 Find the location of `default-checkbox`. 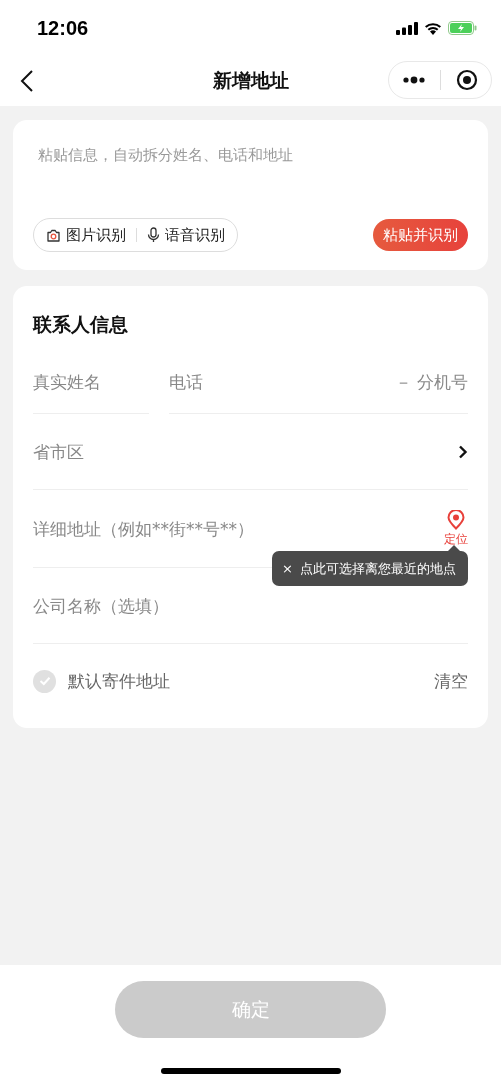

default-checkbox is located at coordinates (44, 681).